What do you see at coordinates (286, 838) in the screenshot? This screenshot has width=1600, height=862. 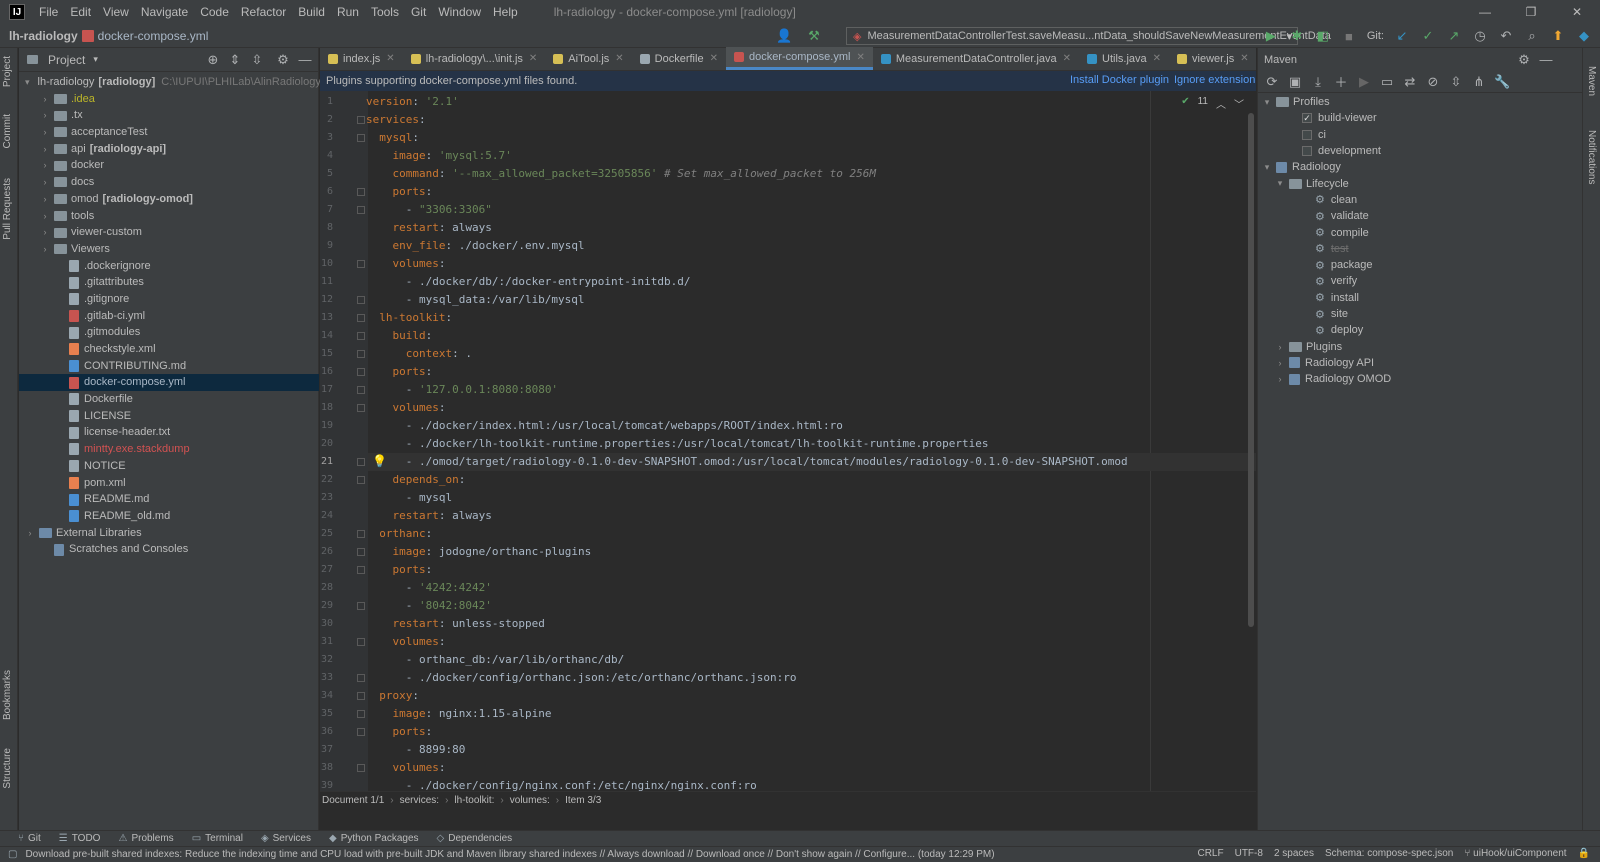 I see `bottom-tab-services: ◈ Services` at bounding box center [286, 838].